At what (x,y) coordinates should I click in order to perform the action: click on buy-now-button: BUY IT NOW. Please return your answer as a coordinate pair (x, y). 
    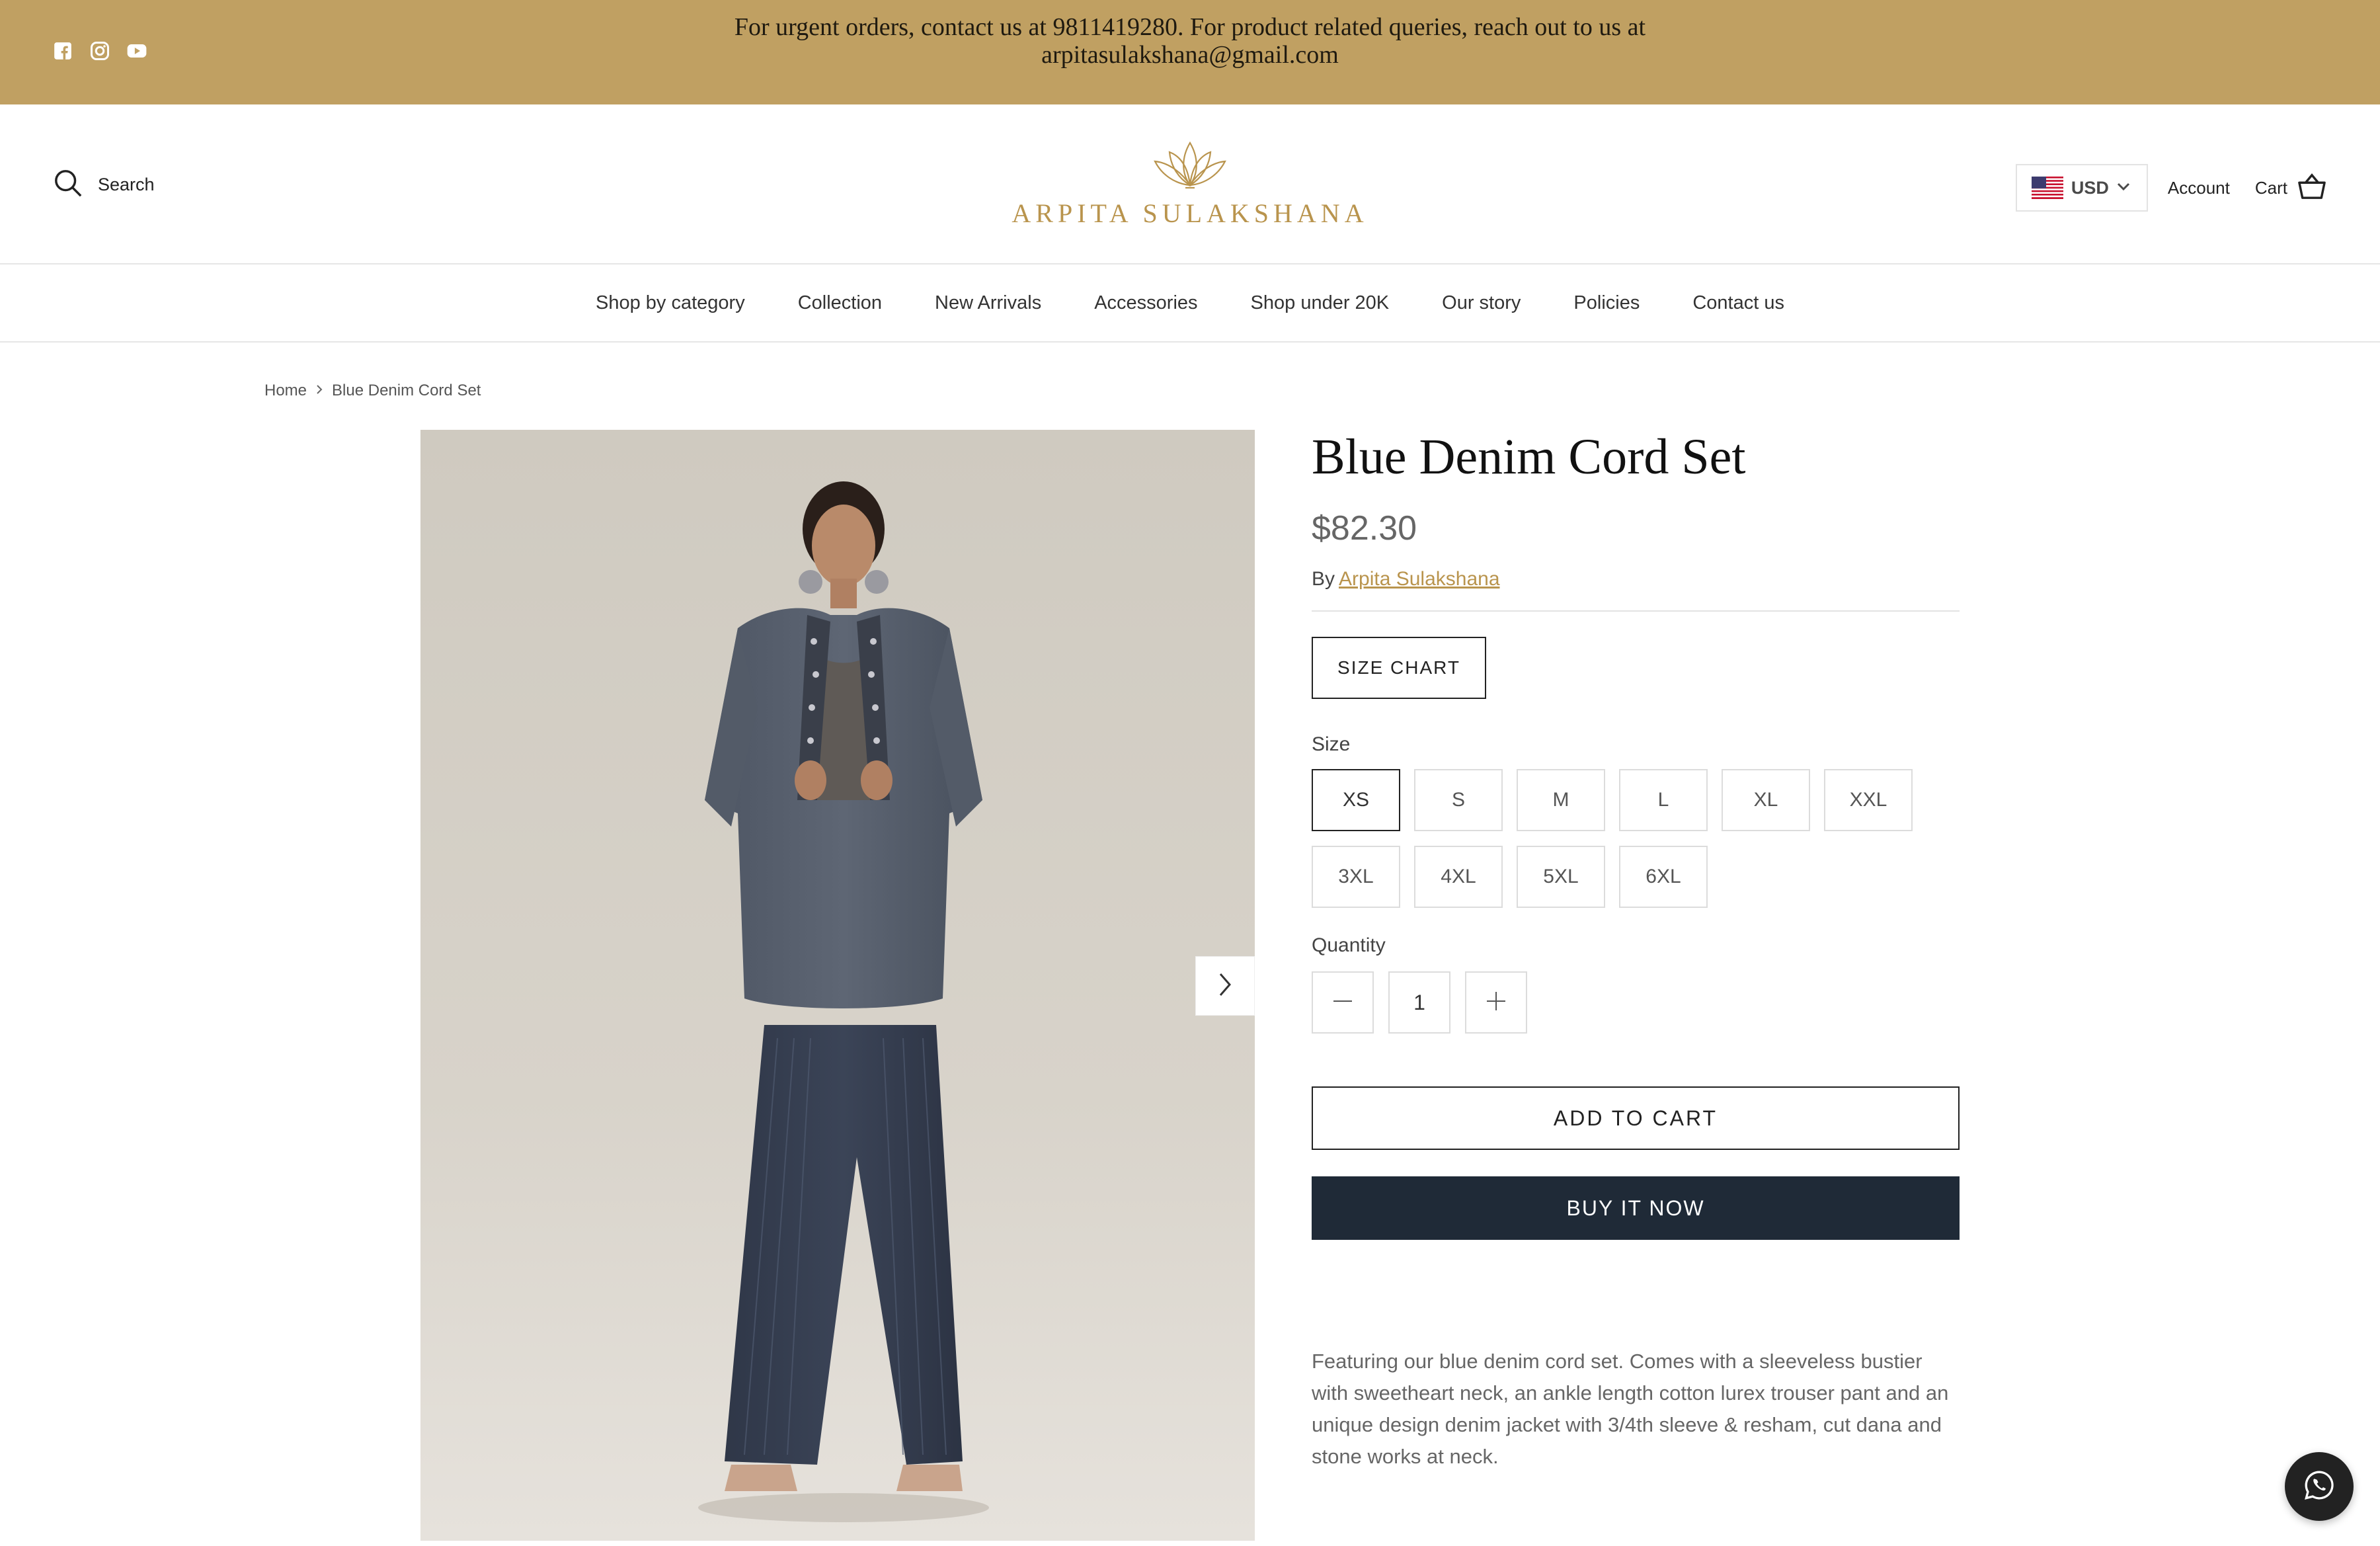
    Looking at the image, I should click on (1636, 1208).